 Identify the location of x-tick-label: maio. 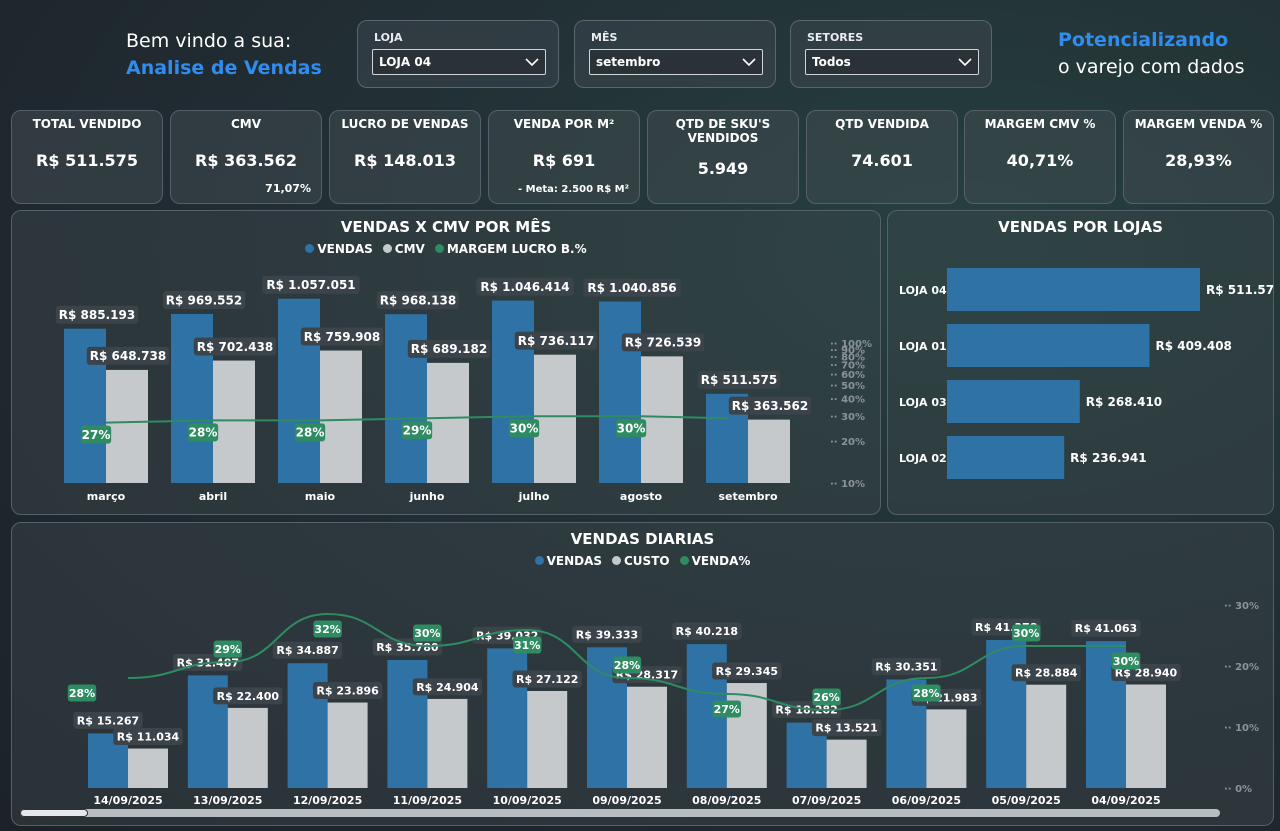
(320, 496).